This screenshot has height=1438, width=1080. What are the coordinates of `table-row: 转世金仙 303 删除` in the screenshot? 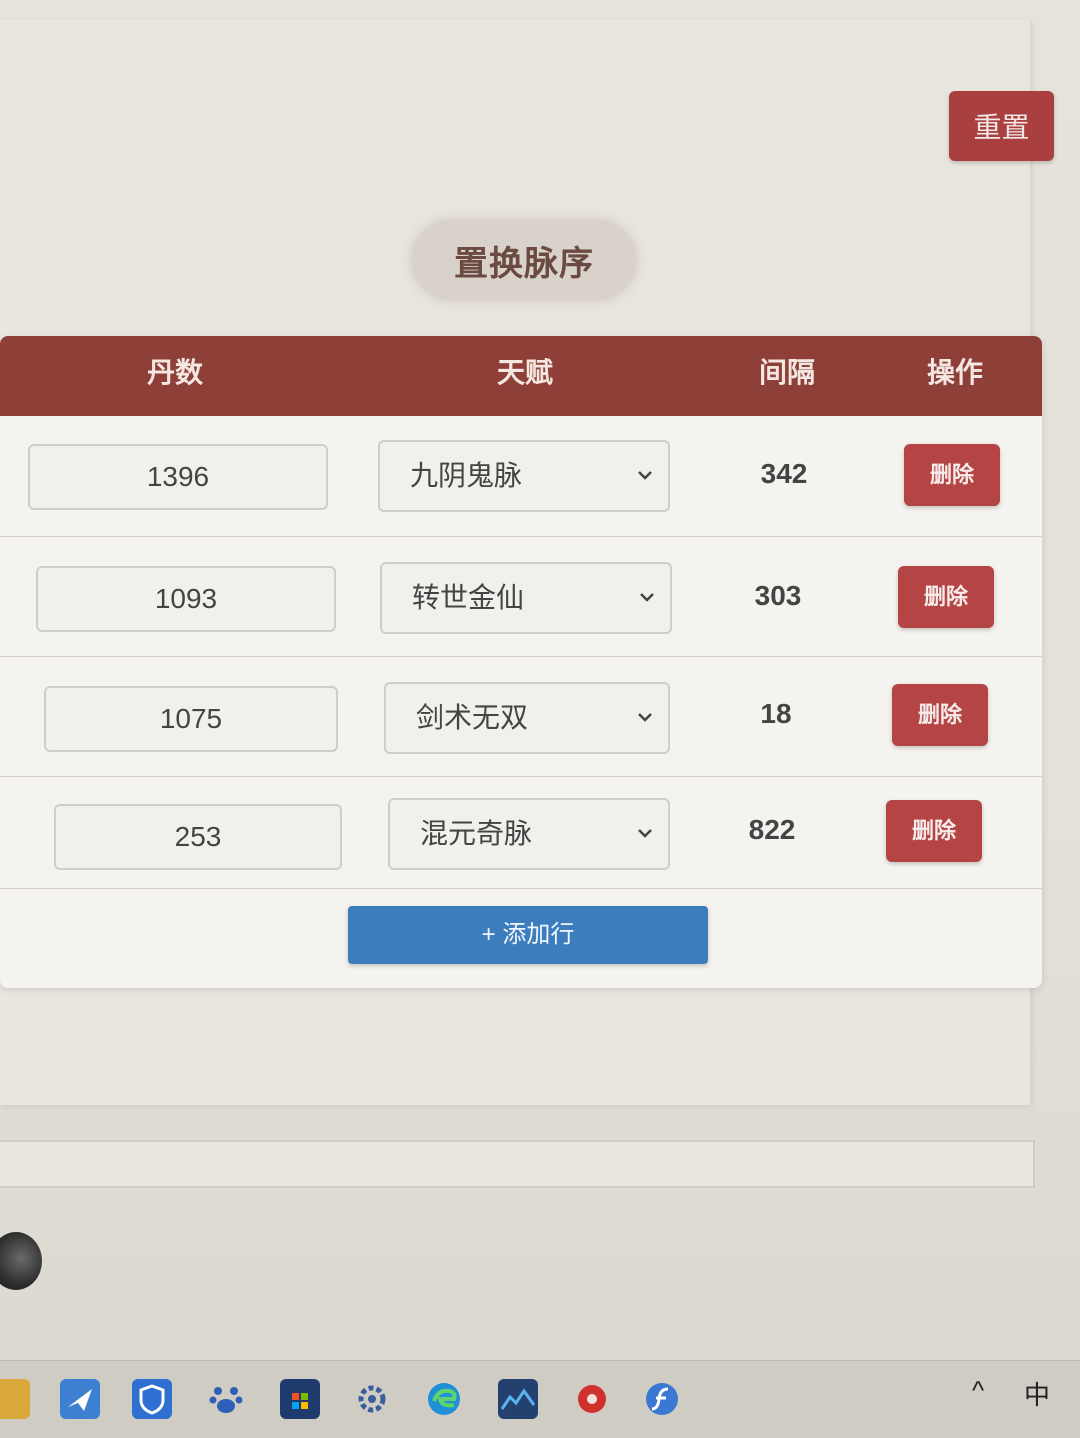 It's located at (521, 596).